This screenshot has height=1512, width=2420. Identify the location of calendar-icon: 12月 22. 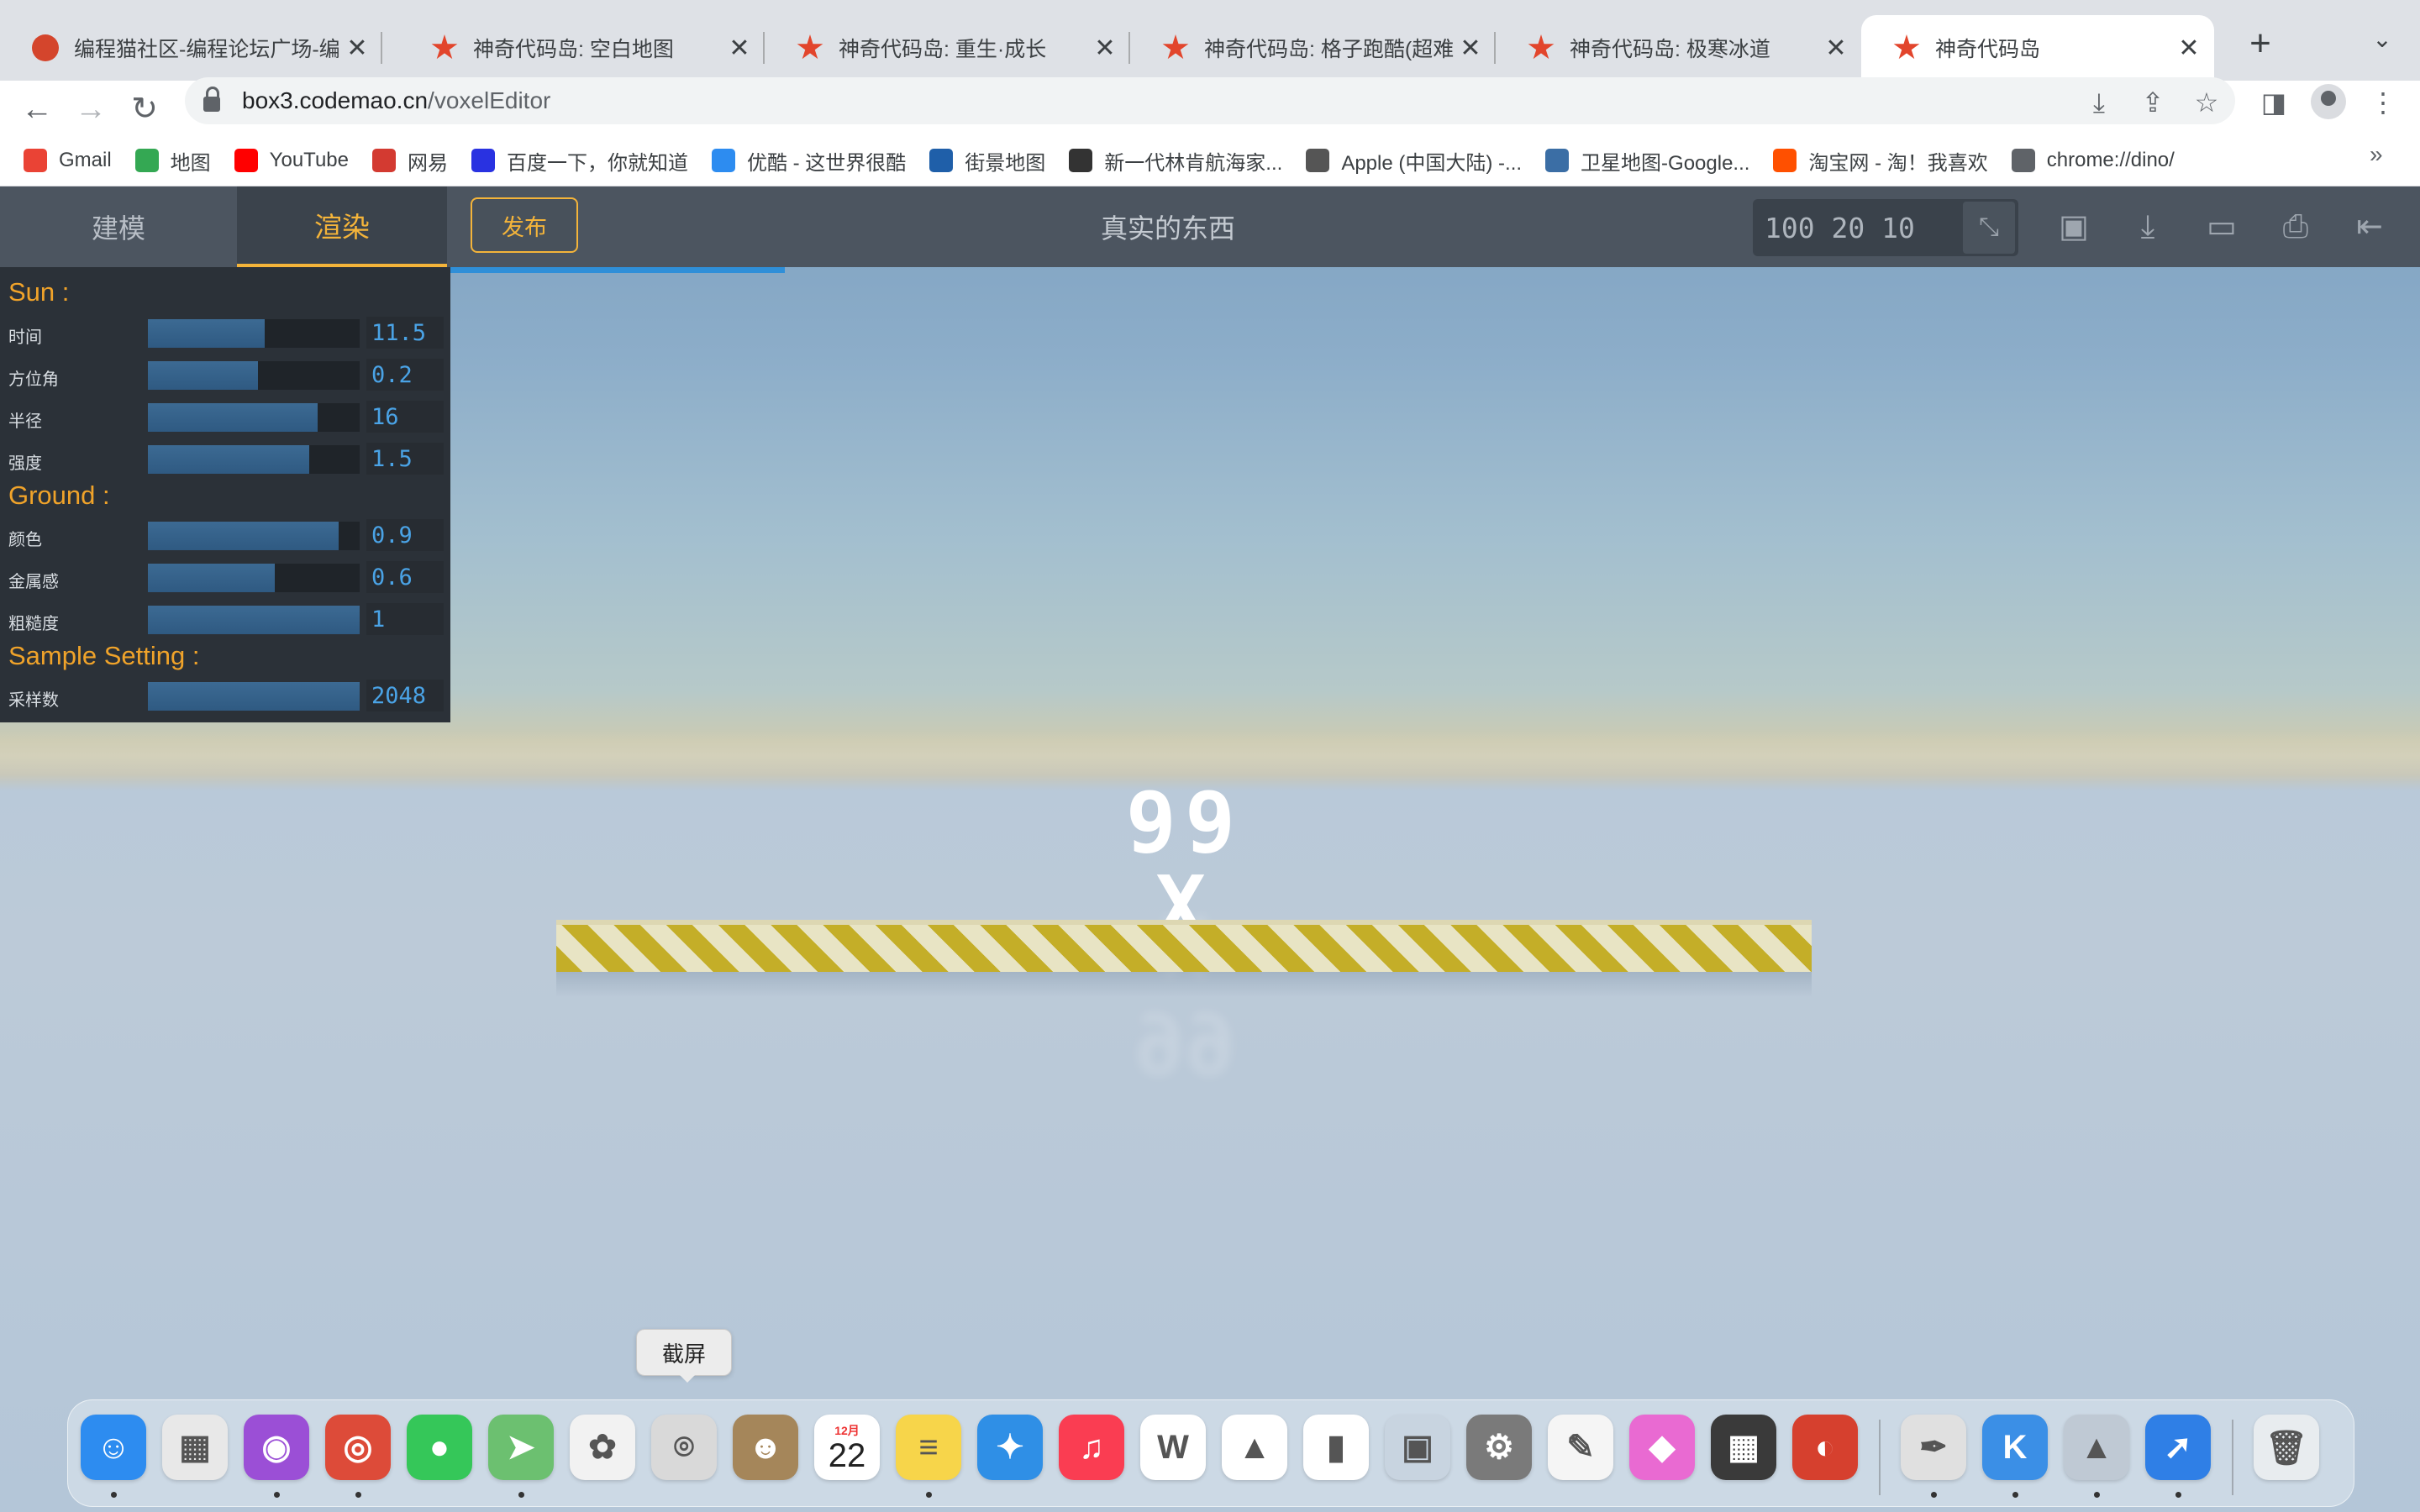
(847, 1447).